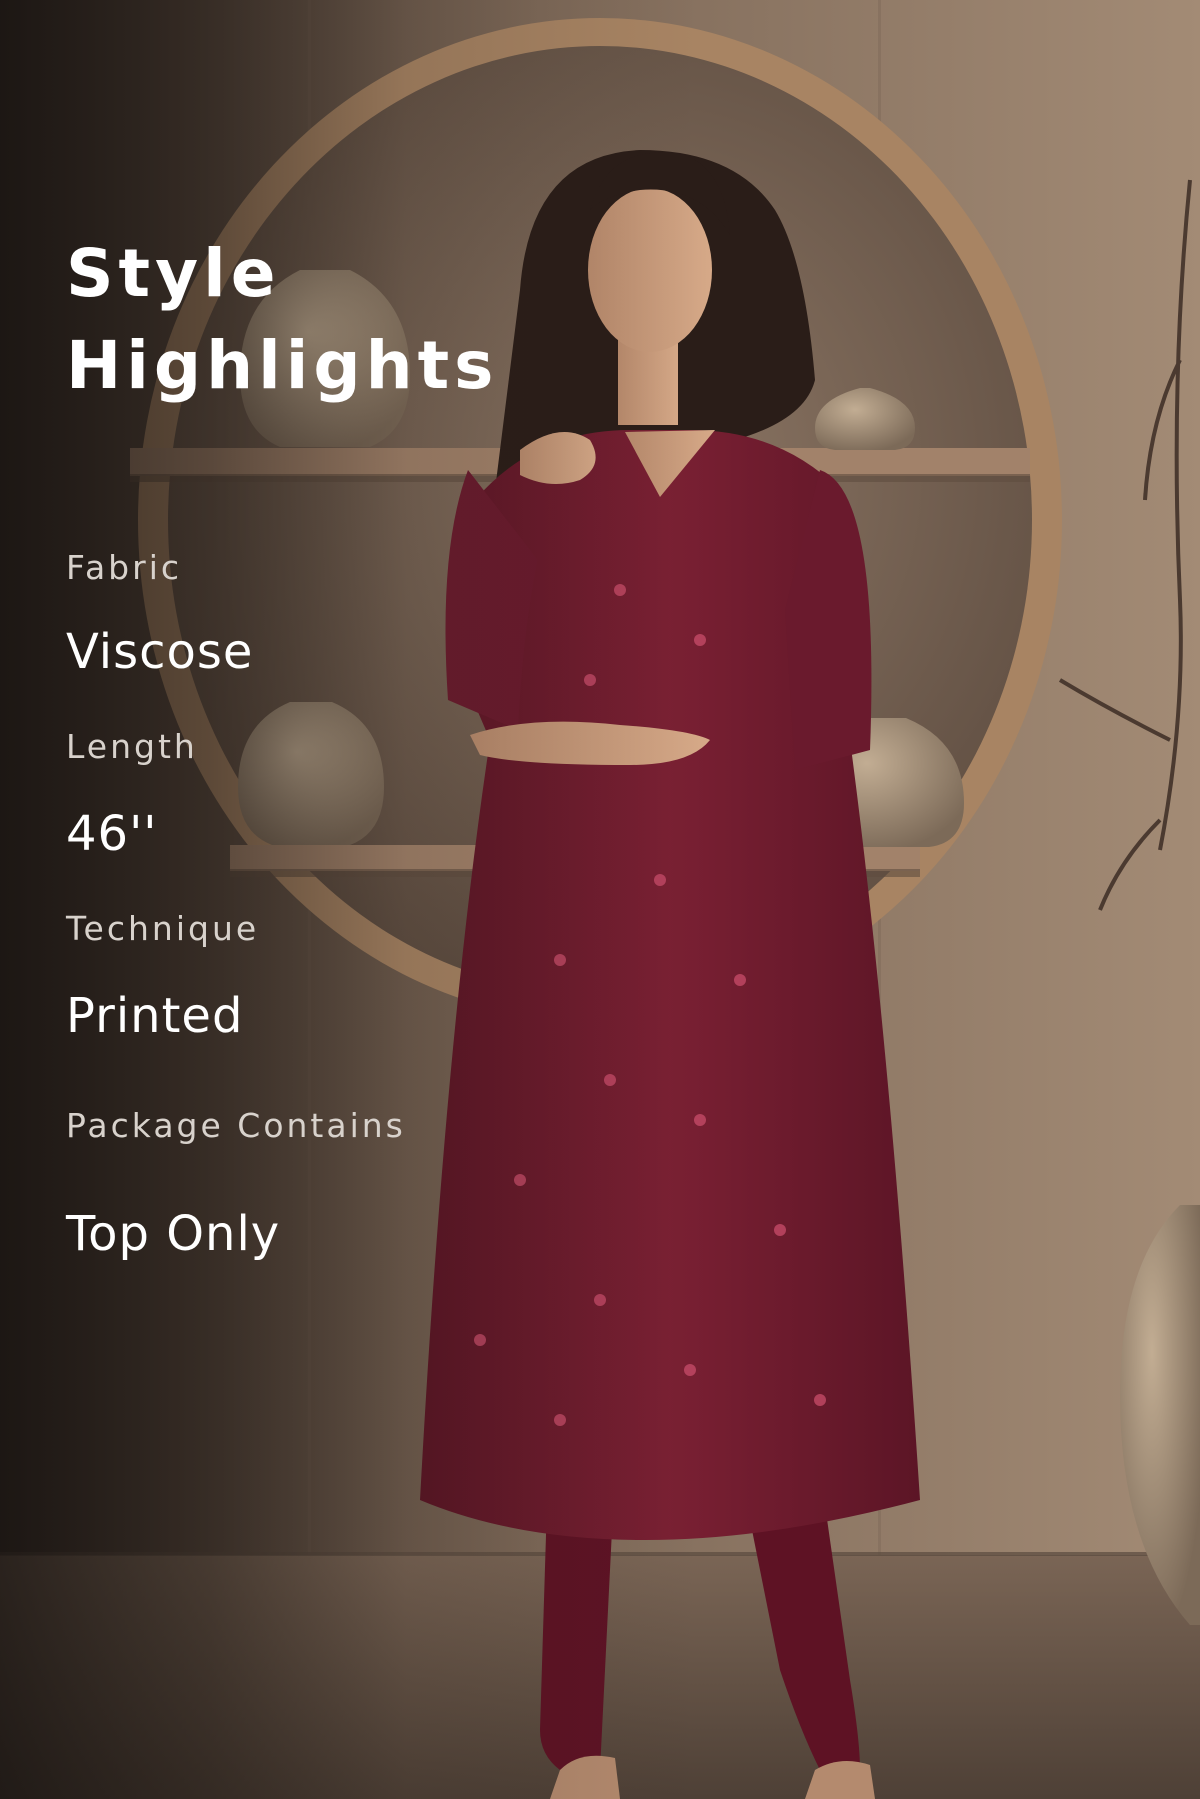 The width and height of the screenshot is (1200, 1799). I want to click on spec-label-package: Package Contains, so click(236, 1125).